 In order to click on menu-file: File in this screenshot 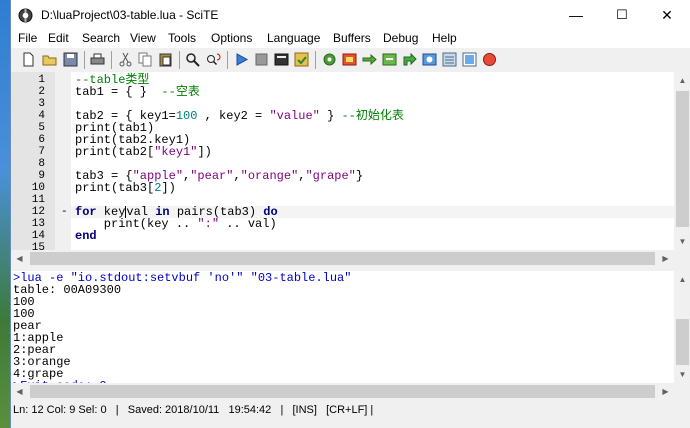, I will do `click(27, 38)`.